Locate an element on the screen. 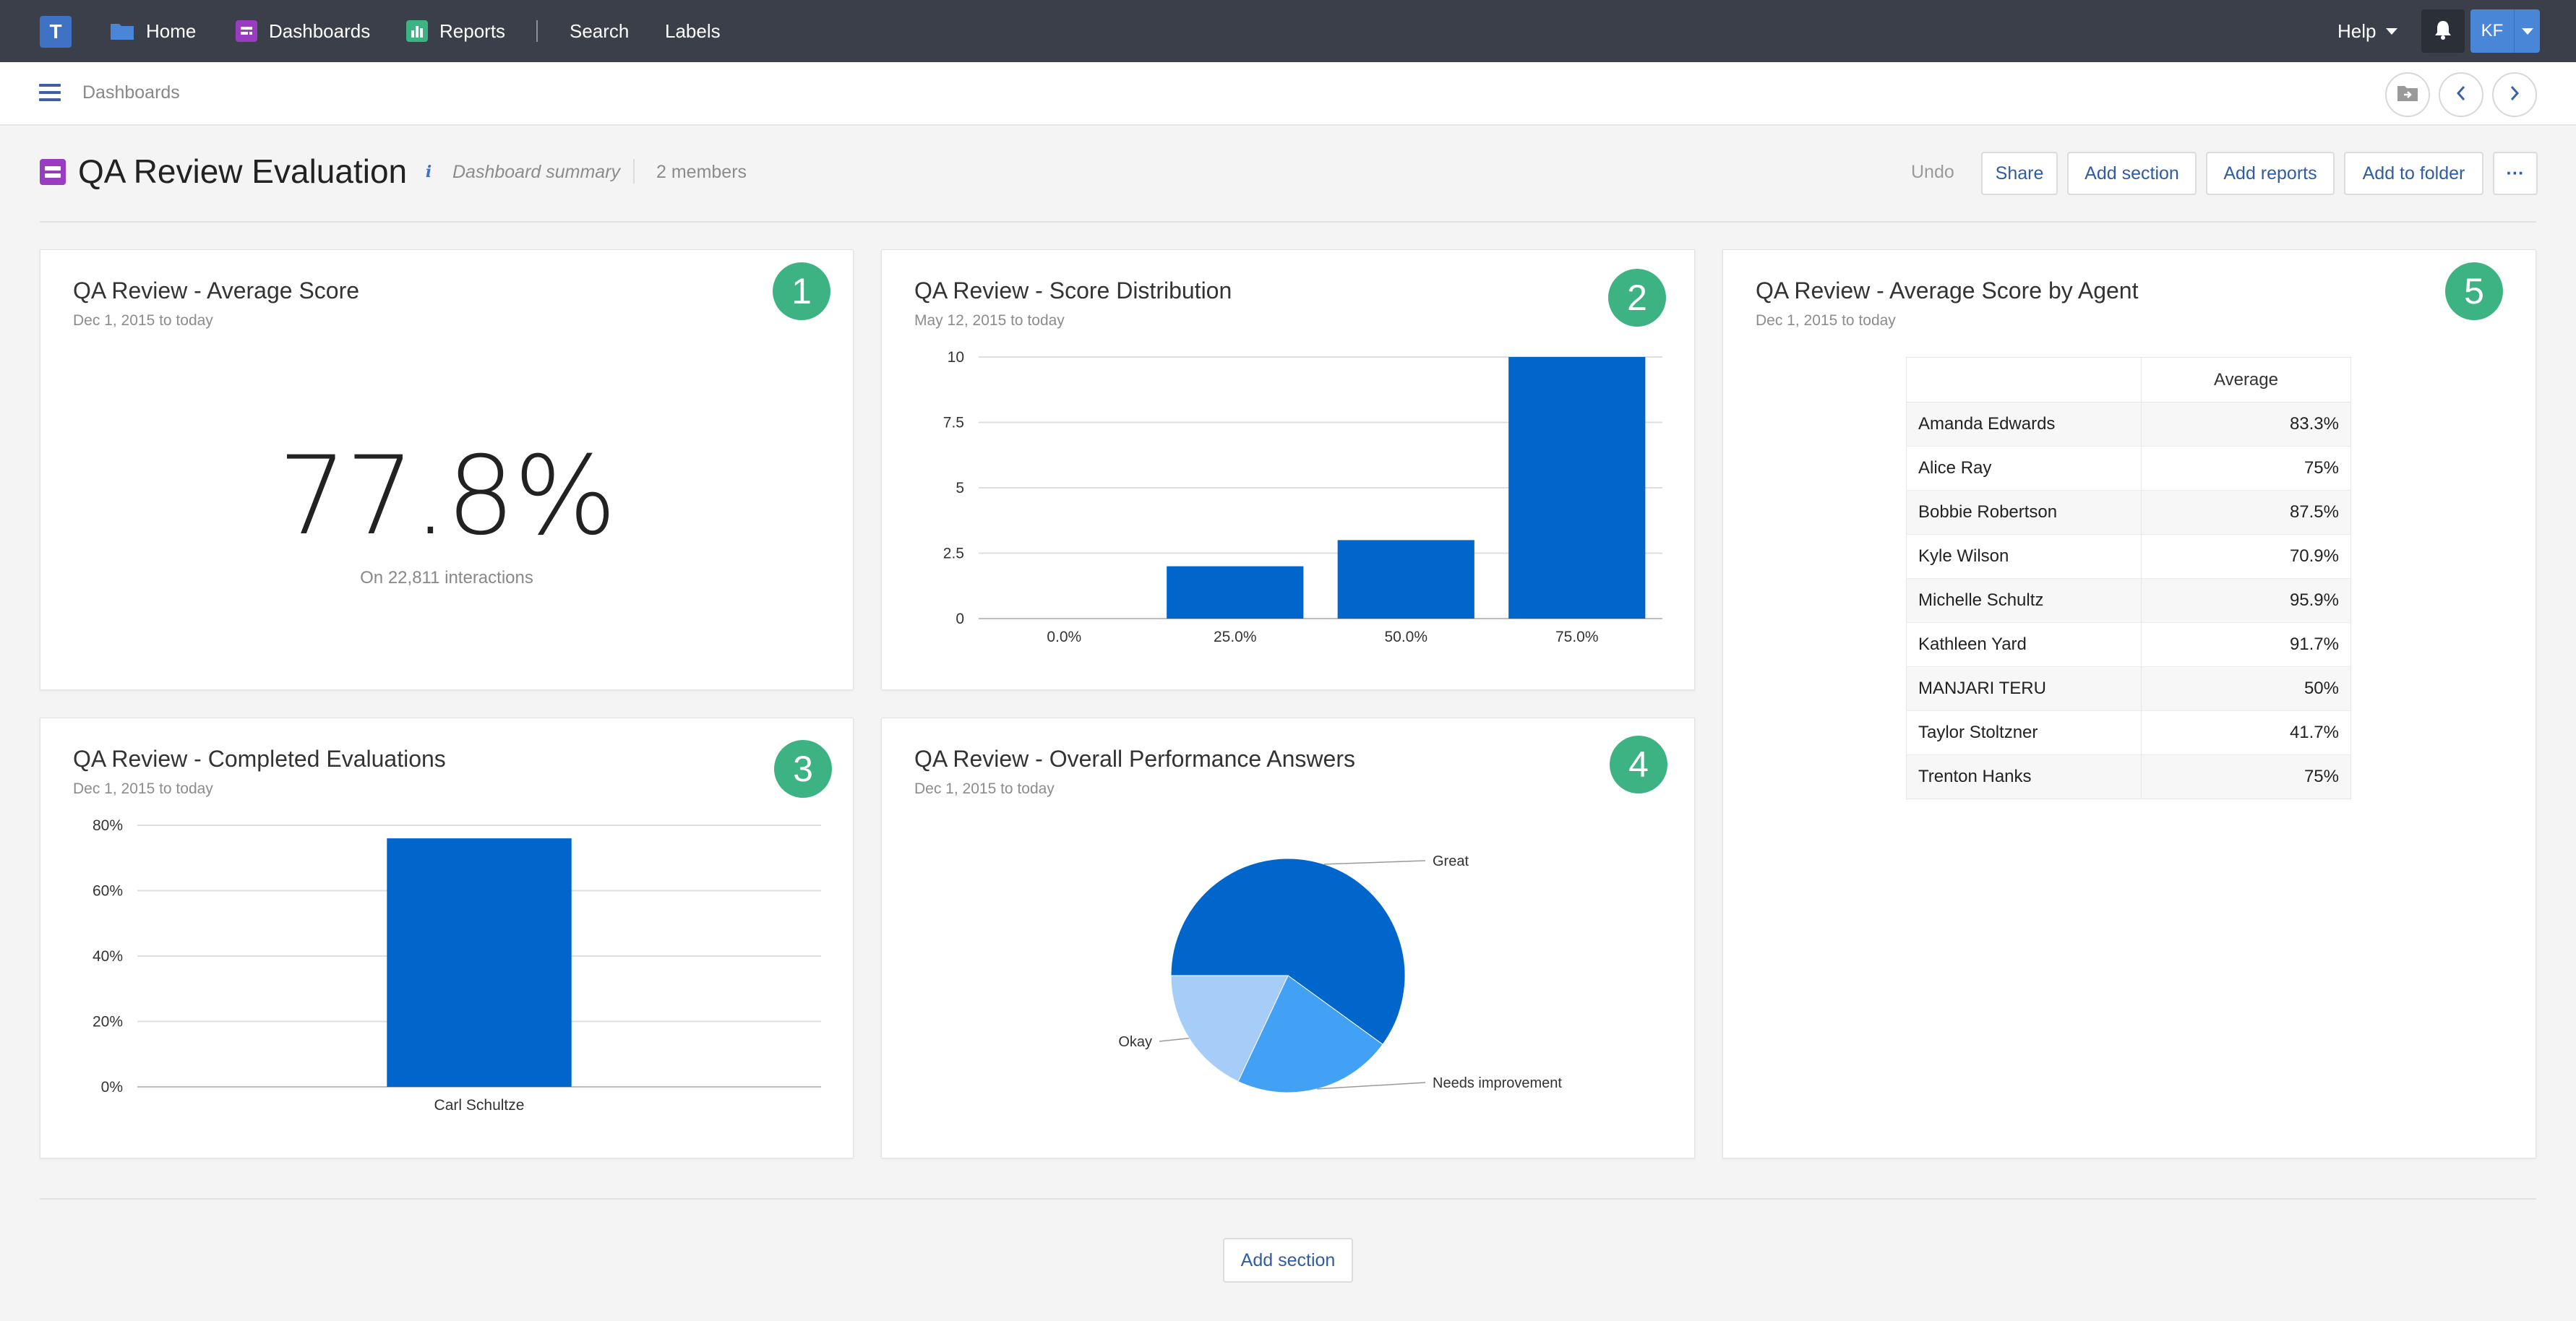  agent-name: Bobbie Robertson is located at coordinates (2024, 512).